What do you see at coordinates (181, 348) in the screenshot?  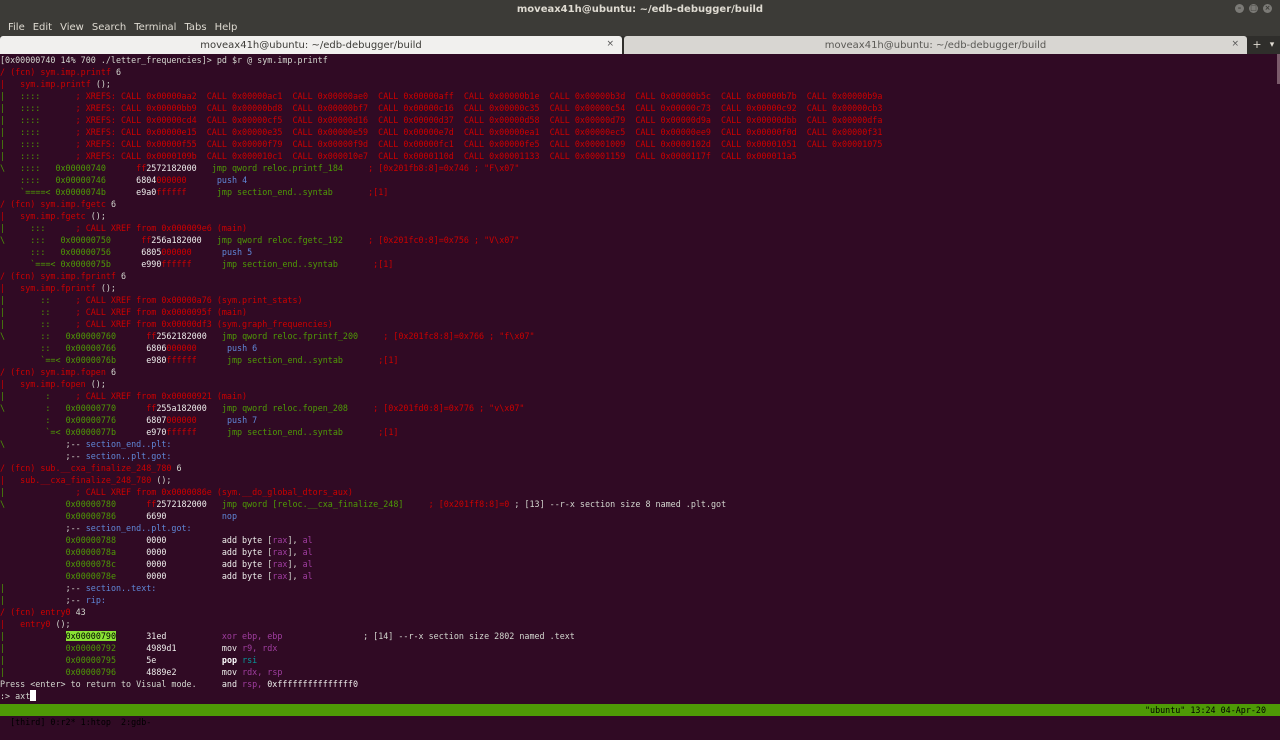 I see `terminal-text: 000000` at bounding box center [181, 348].